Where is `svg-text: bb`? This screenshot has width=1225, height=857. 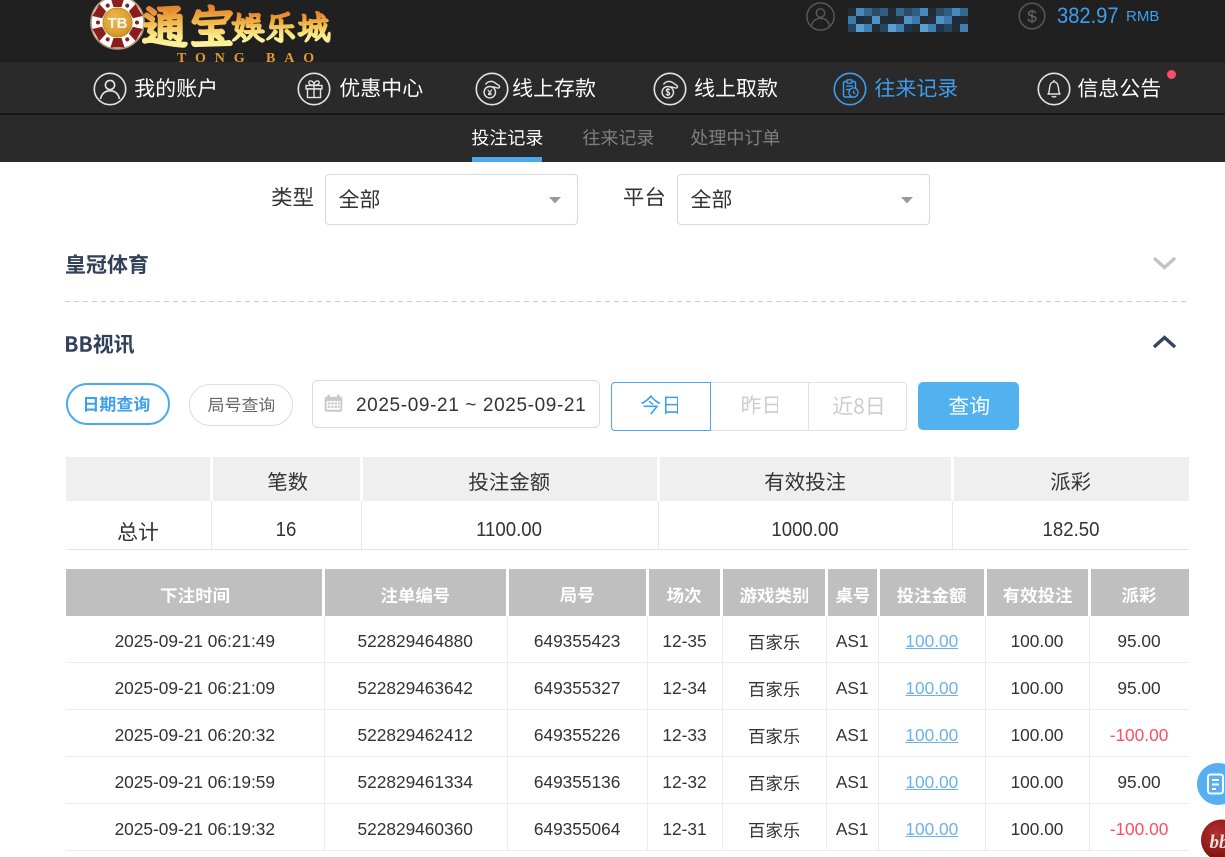
svg-text: bb is located at coordinates (1217, 842).